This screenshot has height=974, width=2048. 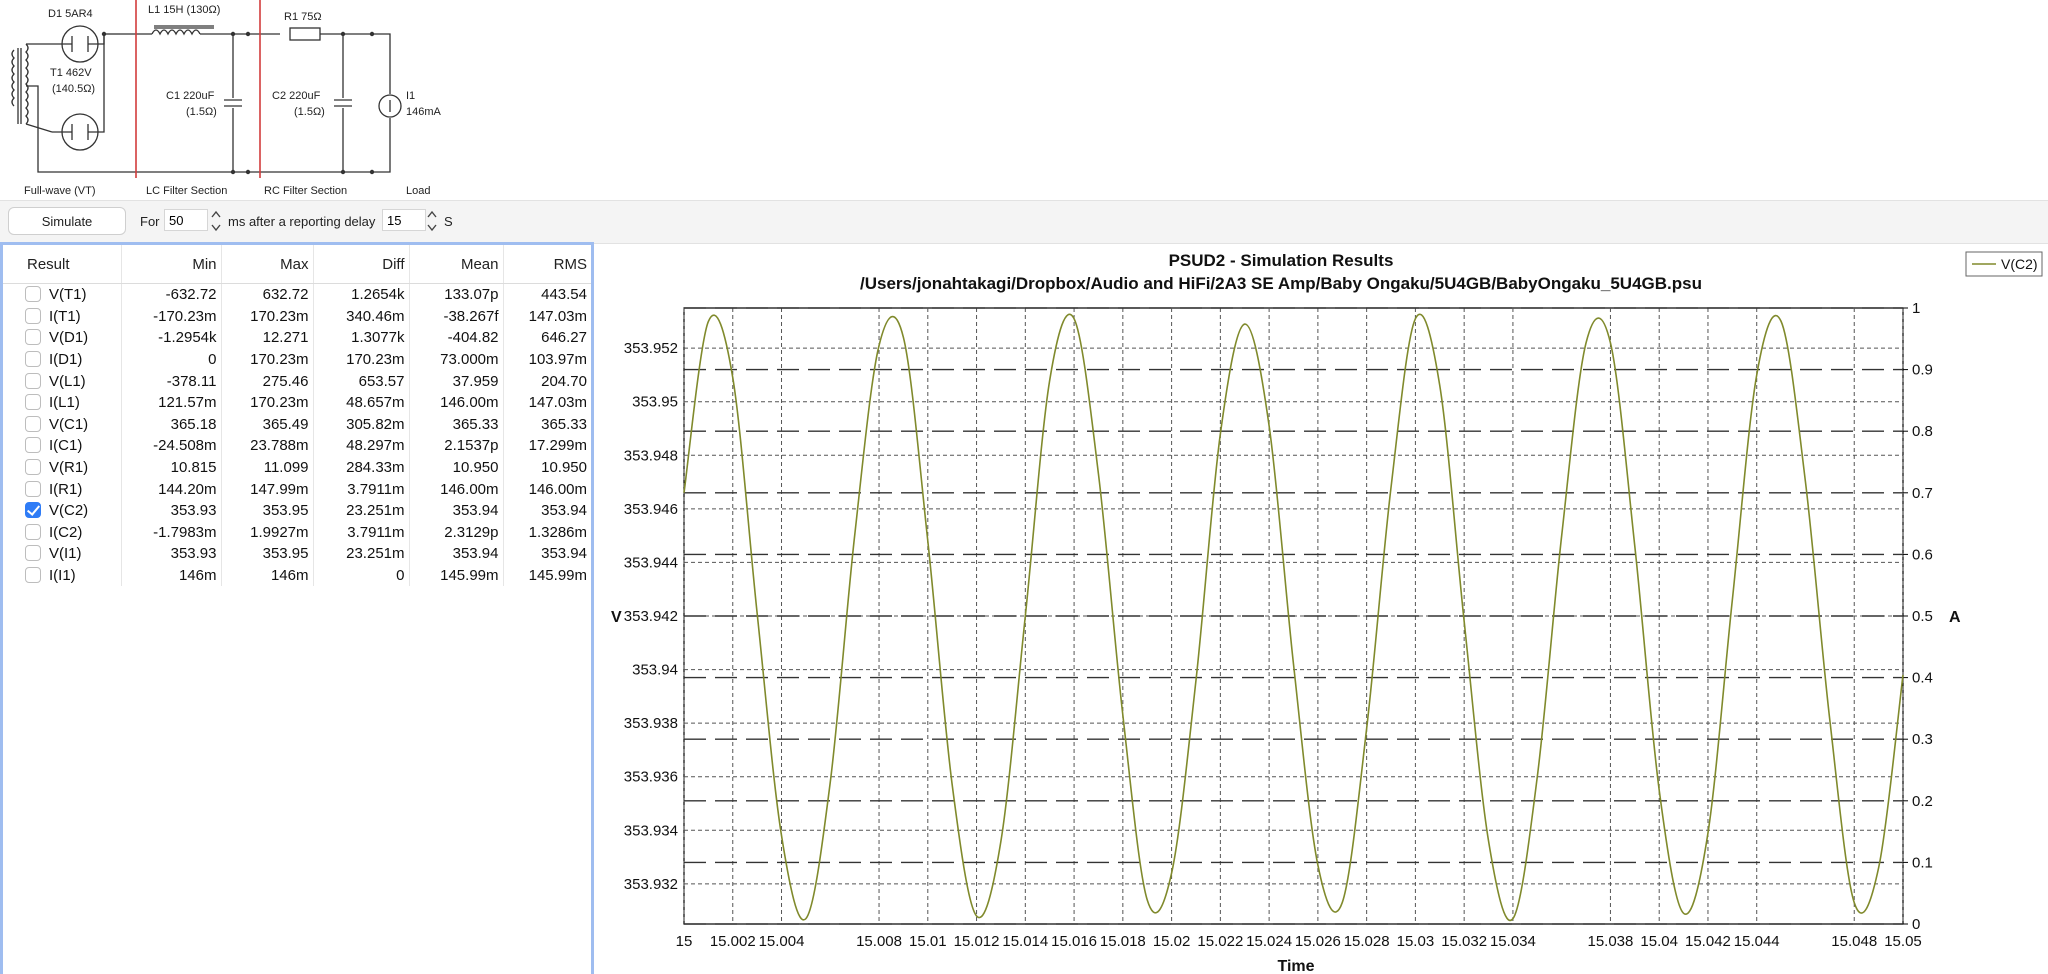 What do you see at coordinates (651, 723) in the screenshot?
I see `y-tick-label: 353.938` at bounding box center [651, 723].